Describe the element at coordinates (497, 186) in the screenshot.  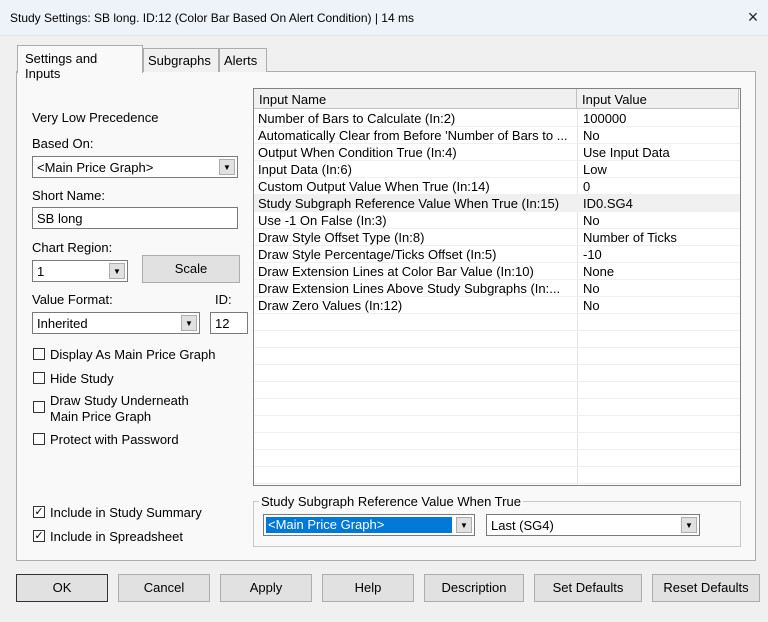
I see `table-row: Custom Output Value When True (In:14) 0` at that location.